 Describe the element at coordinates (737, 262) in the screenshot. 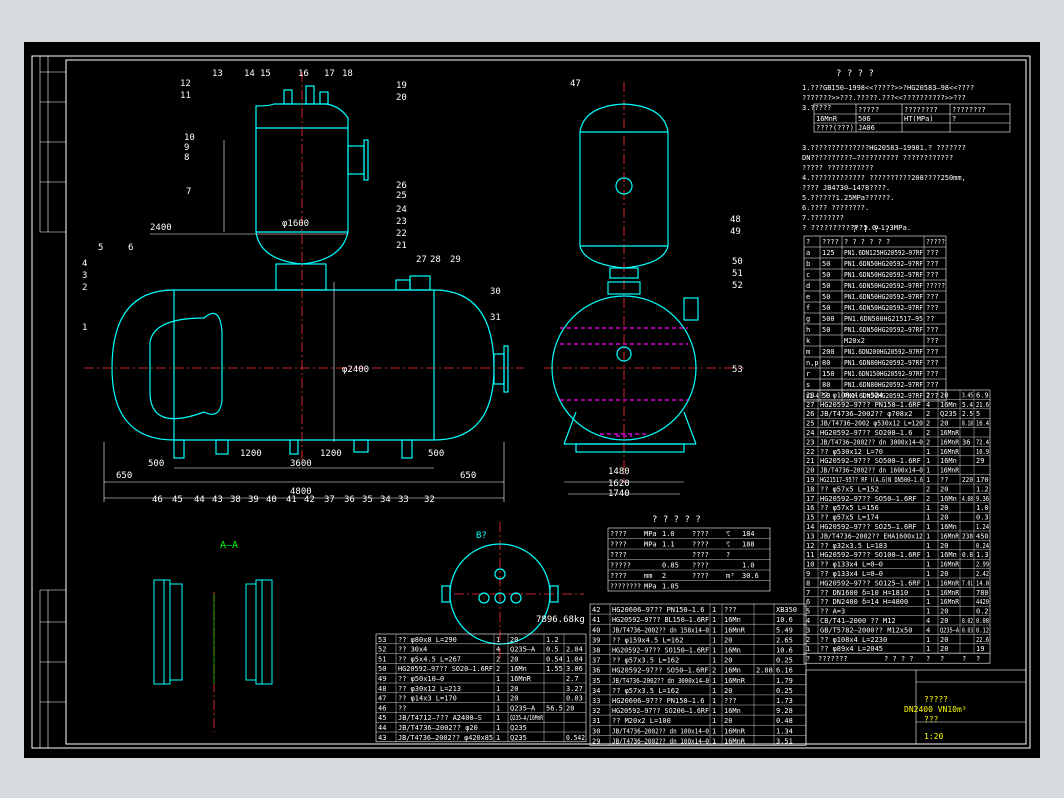

I see `part-number: 50` at that location.